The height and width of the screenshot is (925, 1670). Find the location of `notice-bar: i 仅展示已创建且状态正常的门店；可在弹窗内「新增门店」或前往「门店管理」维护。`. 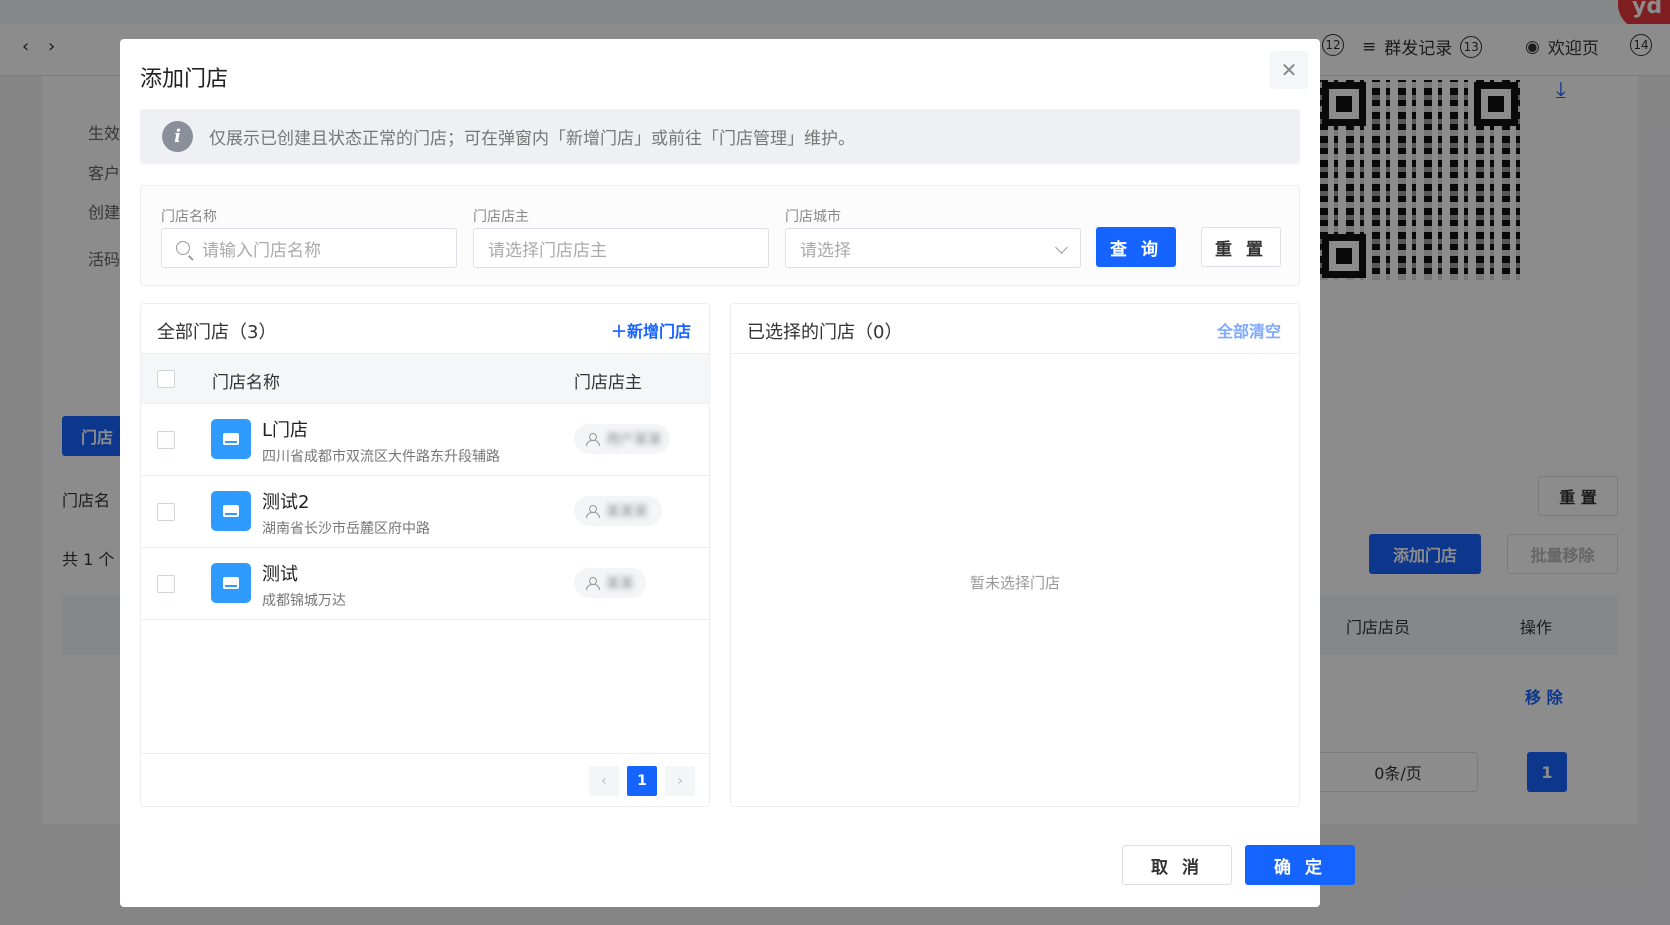

notice-bar: i 仅展示已创建且状态正常的门店；可在弹窗内「新增门店」或前往「门店管理」维护。 is located at coordinates (720, 136).